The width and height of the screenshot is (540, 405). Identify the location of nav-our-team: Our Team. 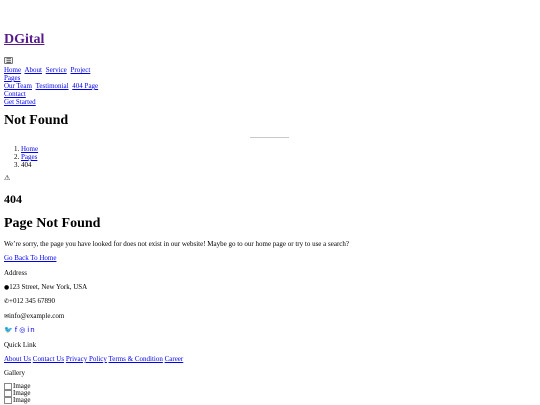
(18, 86).